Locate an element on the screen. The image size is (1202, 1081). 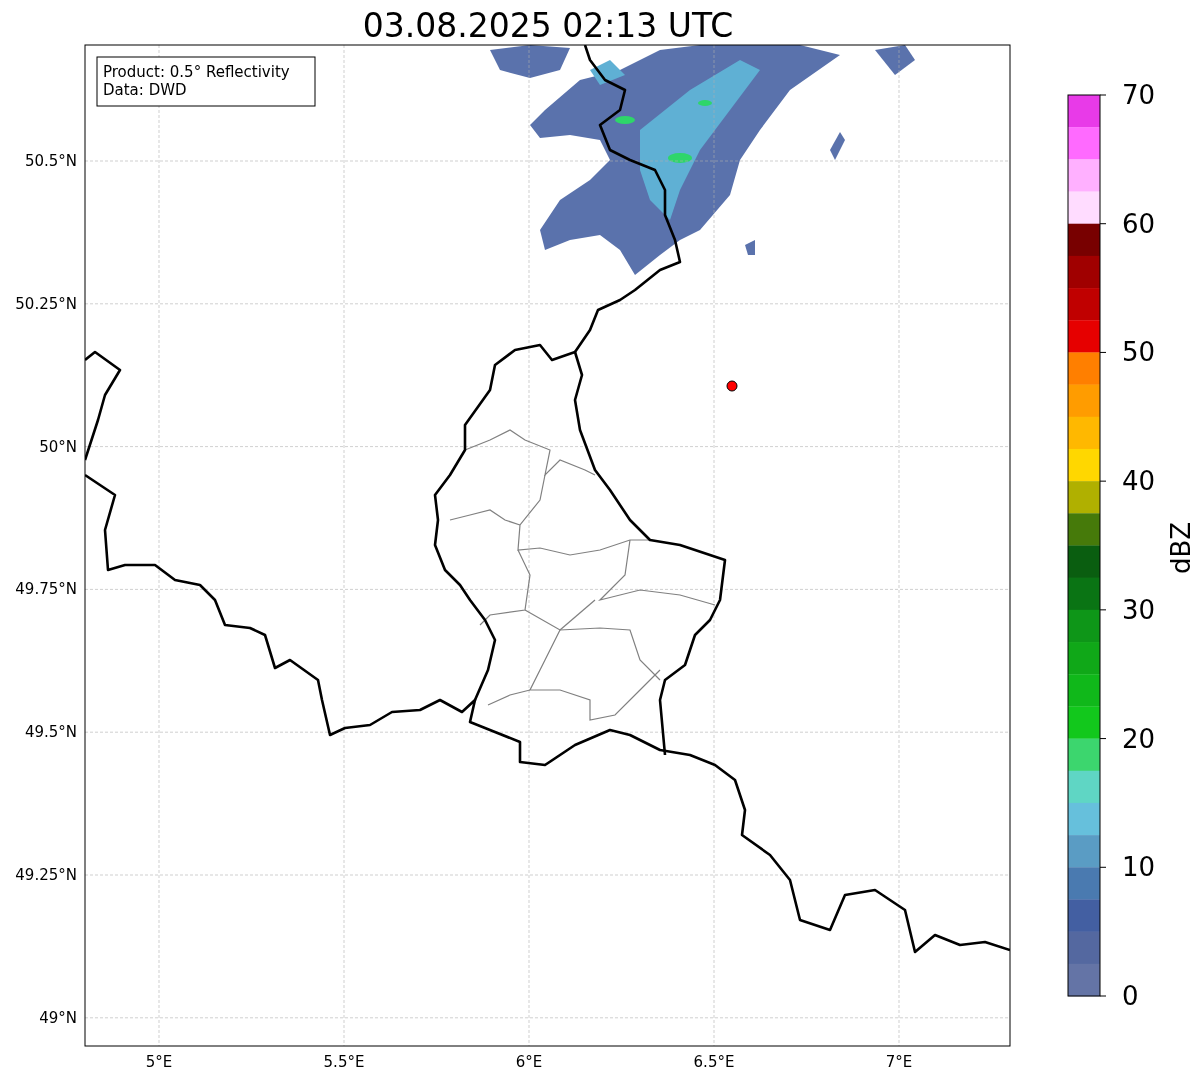
colorbar-tick-label: 50 is located at coordinates (1139, 352).